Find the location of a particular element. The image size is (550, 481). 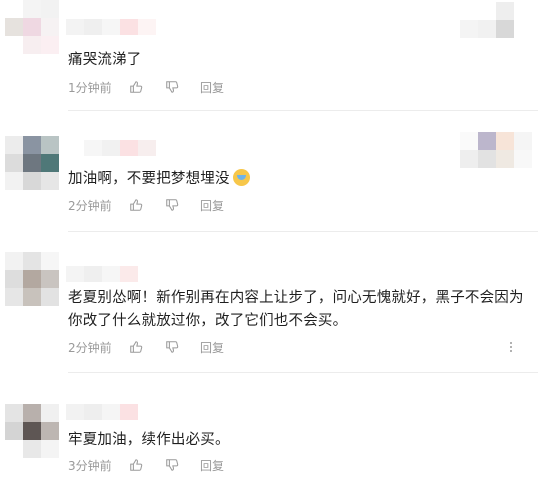

comment-time: 1分钟前 is located at coordinates (90, 87).